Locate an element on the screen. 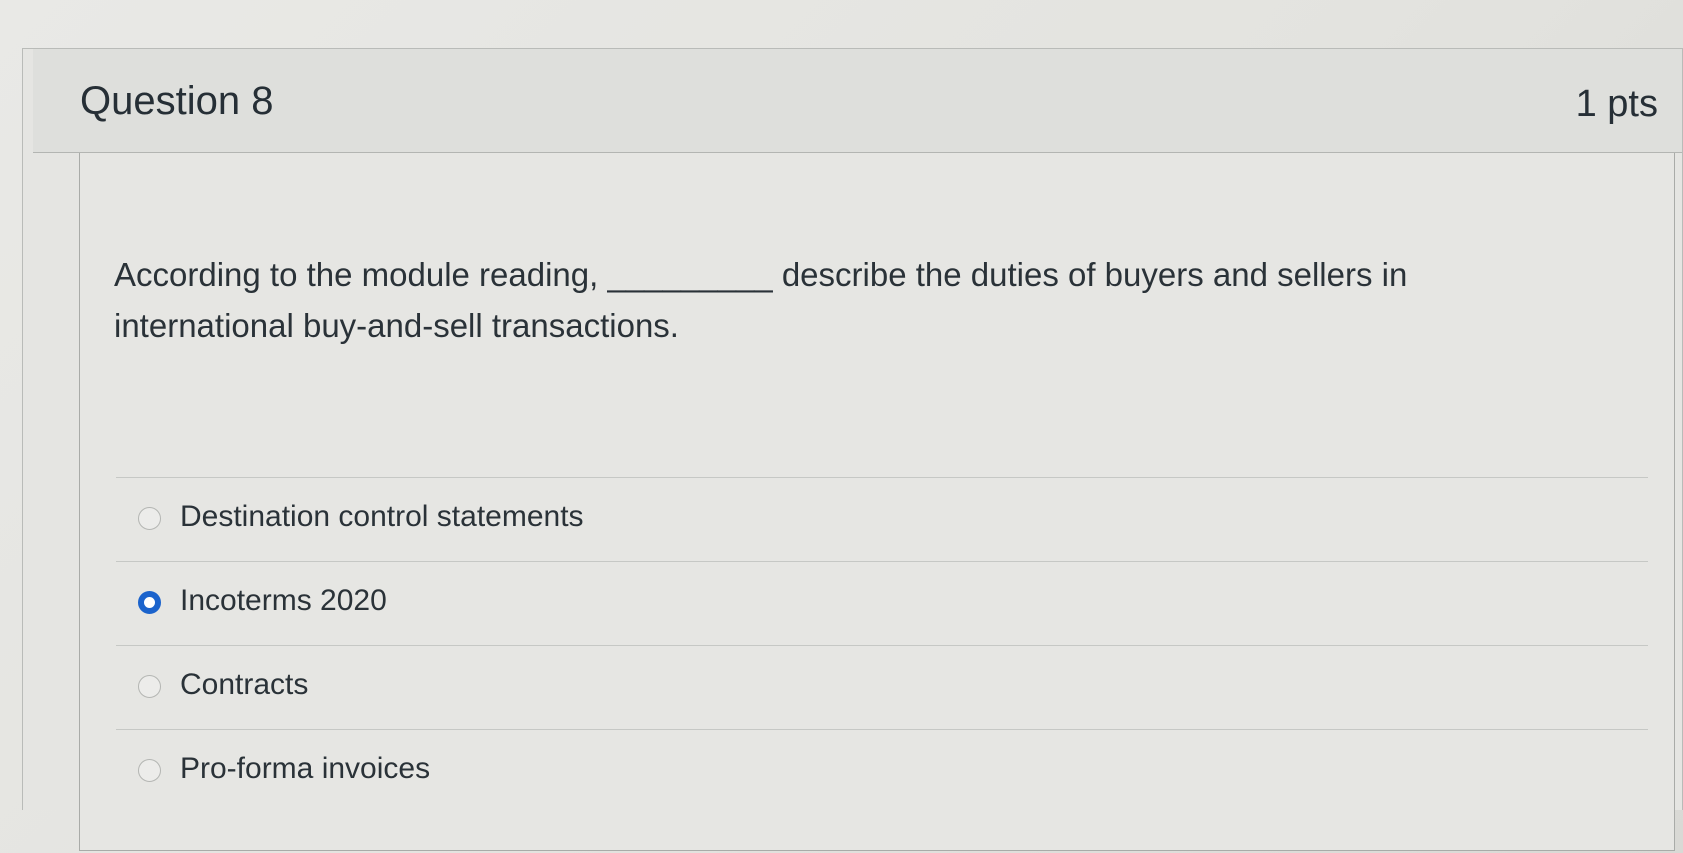 The width and height of the screenshot is (1683, 853). answer-label: Incoterms 2020 is located at coordinates (283, 601).